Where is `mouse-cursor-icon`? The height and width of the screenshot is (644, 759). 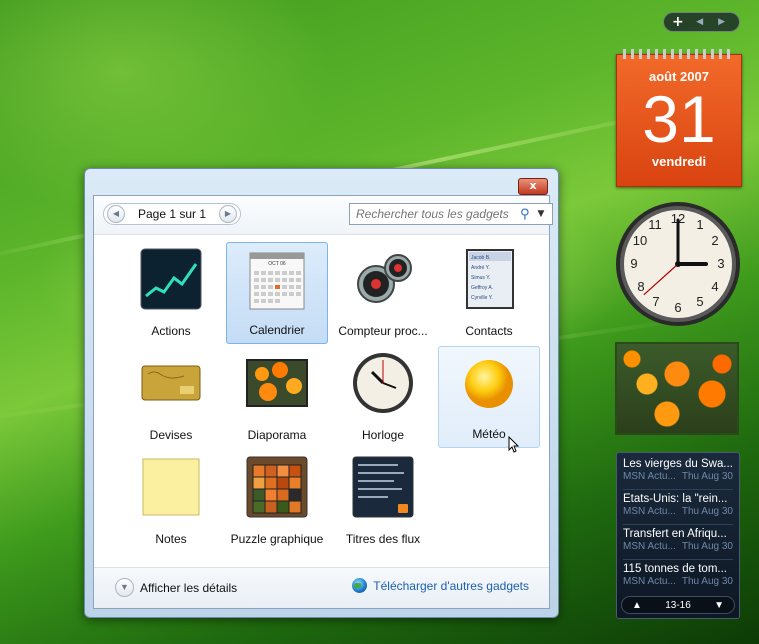 mouse-cursor-icon is located at coordinates (514, 444).